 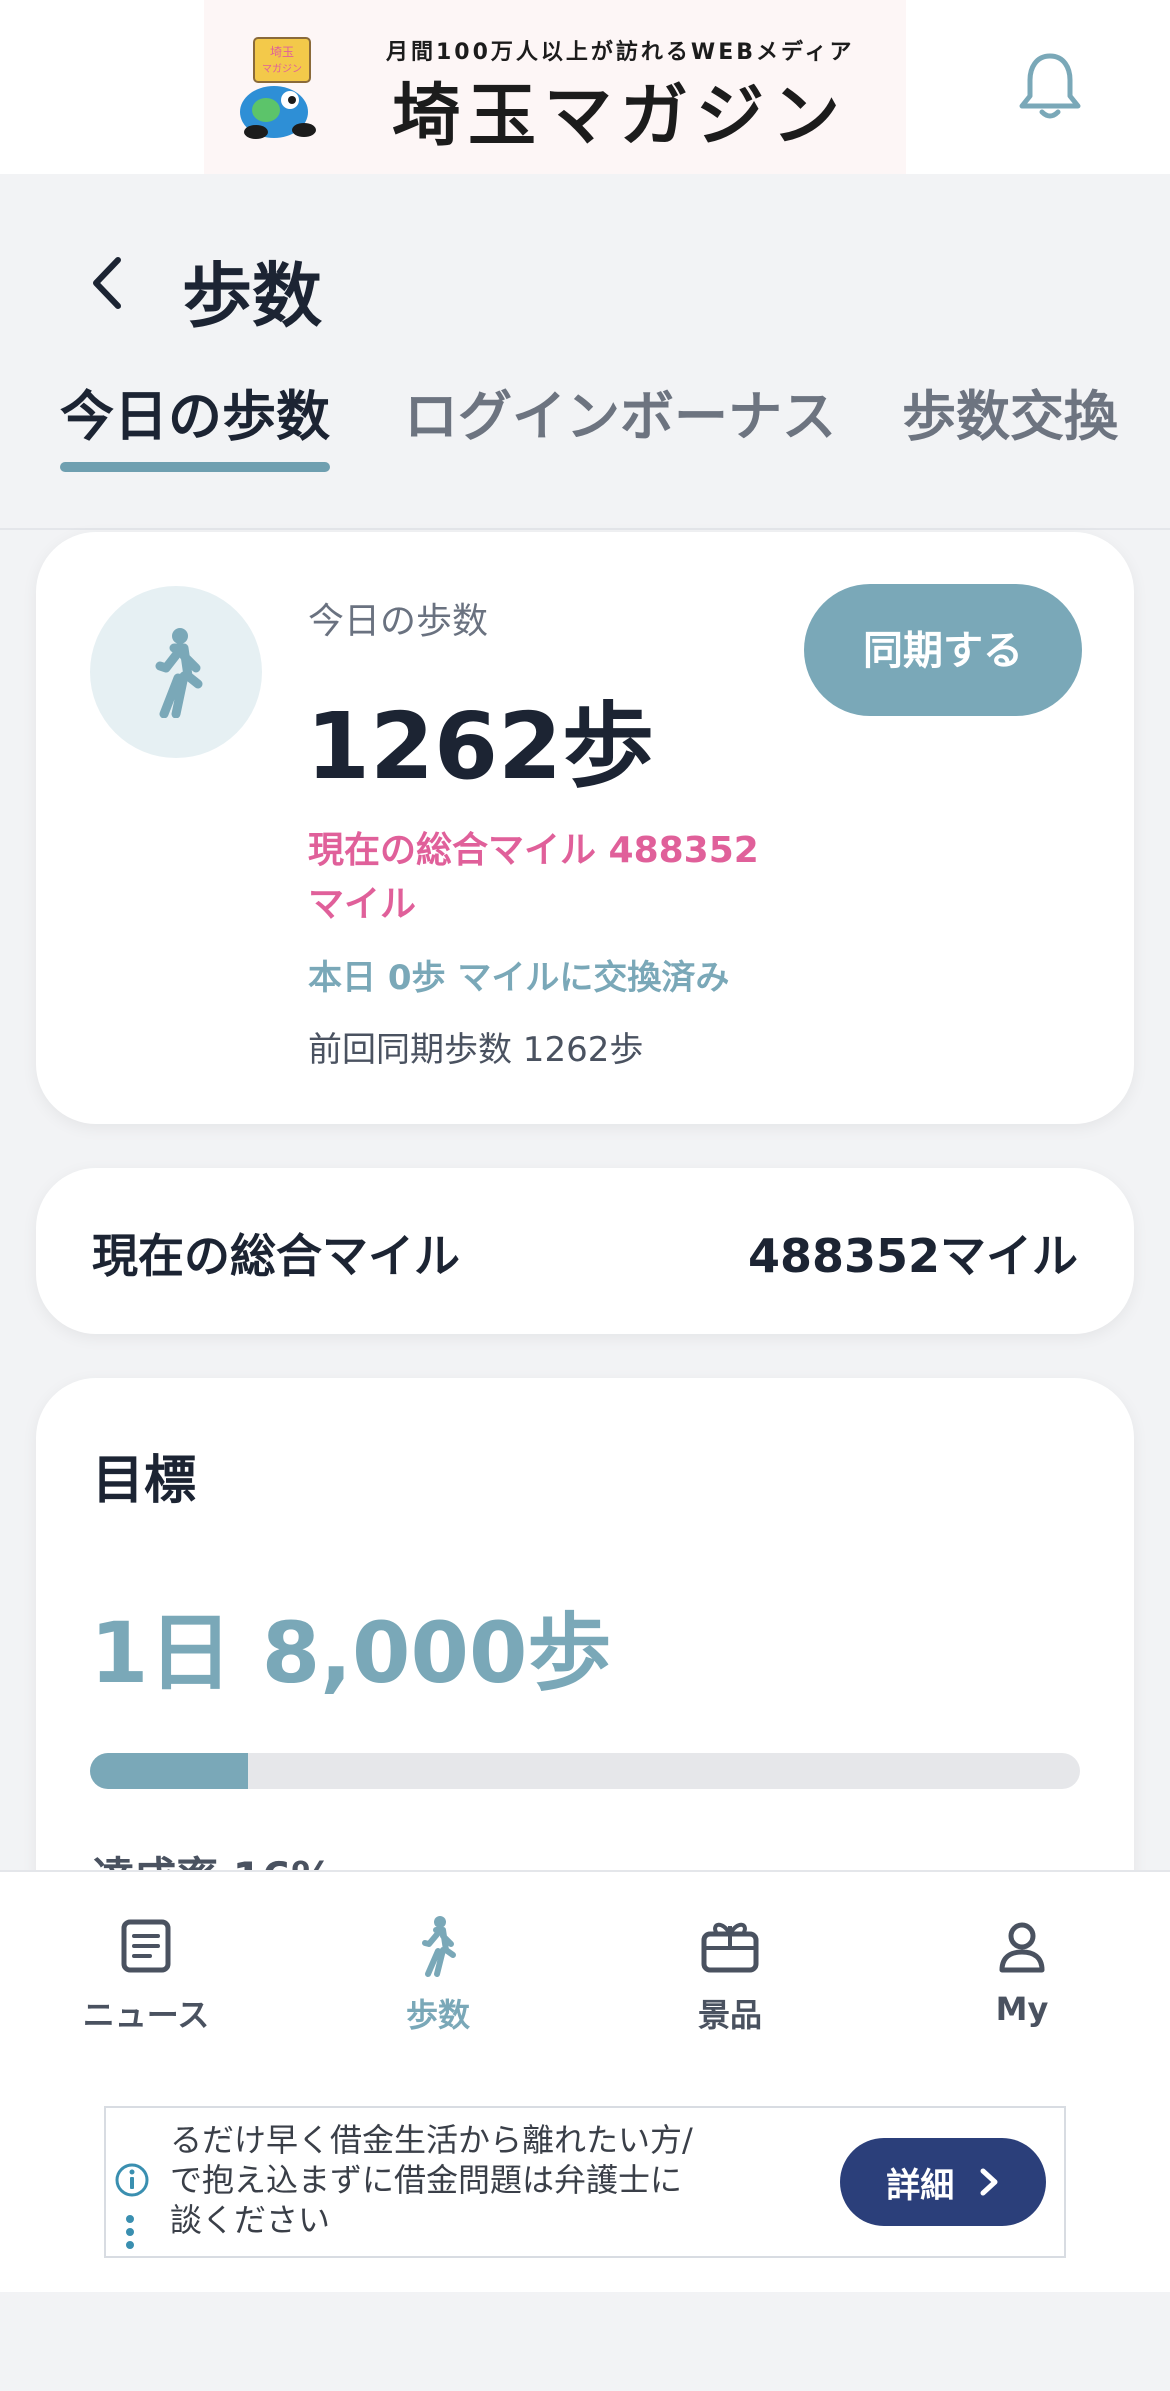 What do you see at coordinates (519, 978) in the screenshot?
I see `exchanged-steps-text: 本日 0歩 マイルに交換済み` at bounding box center [519, 978].